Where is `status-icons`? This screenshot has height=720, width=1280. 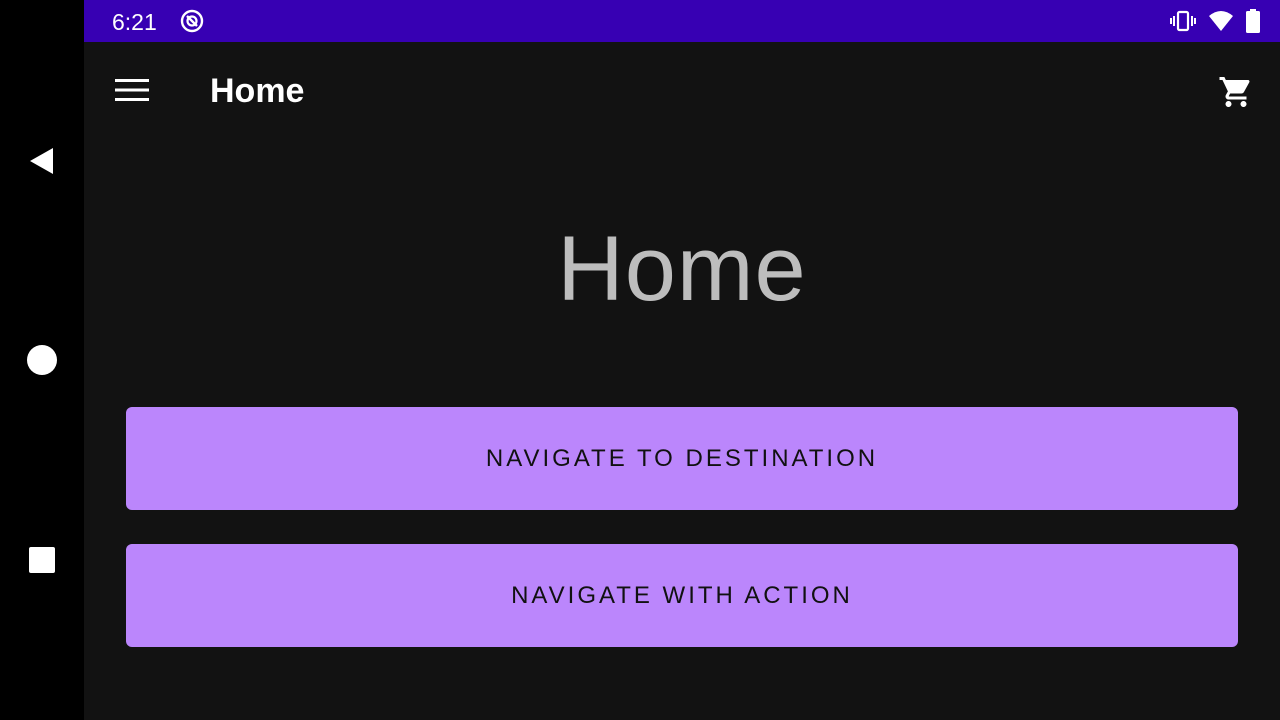 status-icons is located at coordinates (1215, 21).